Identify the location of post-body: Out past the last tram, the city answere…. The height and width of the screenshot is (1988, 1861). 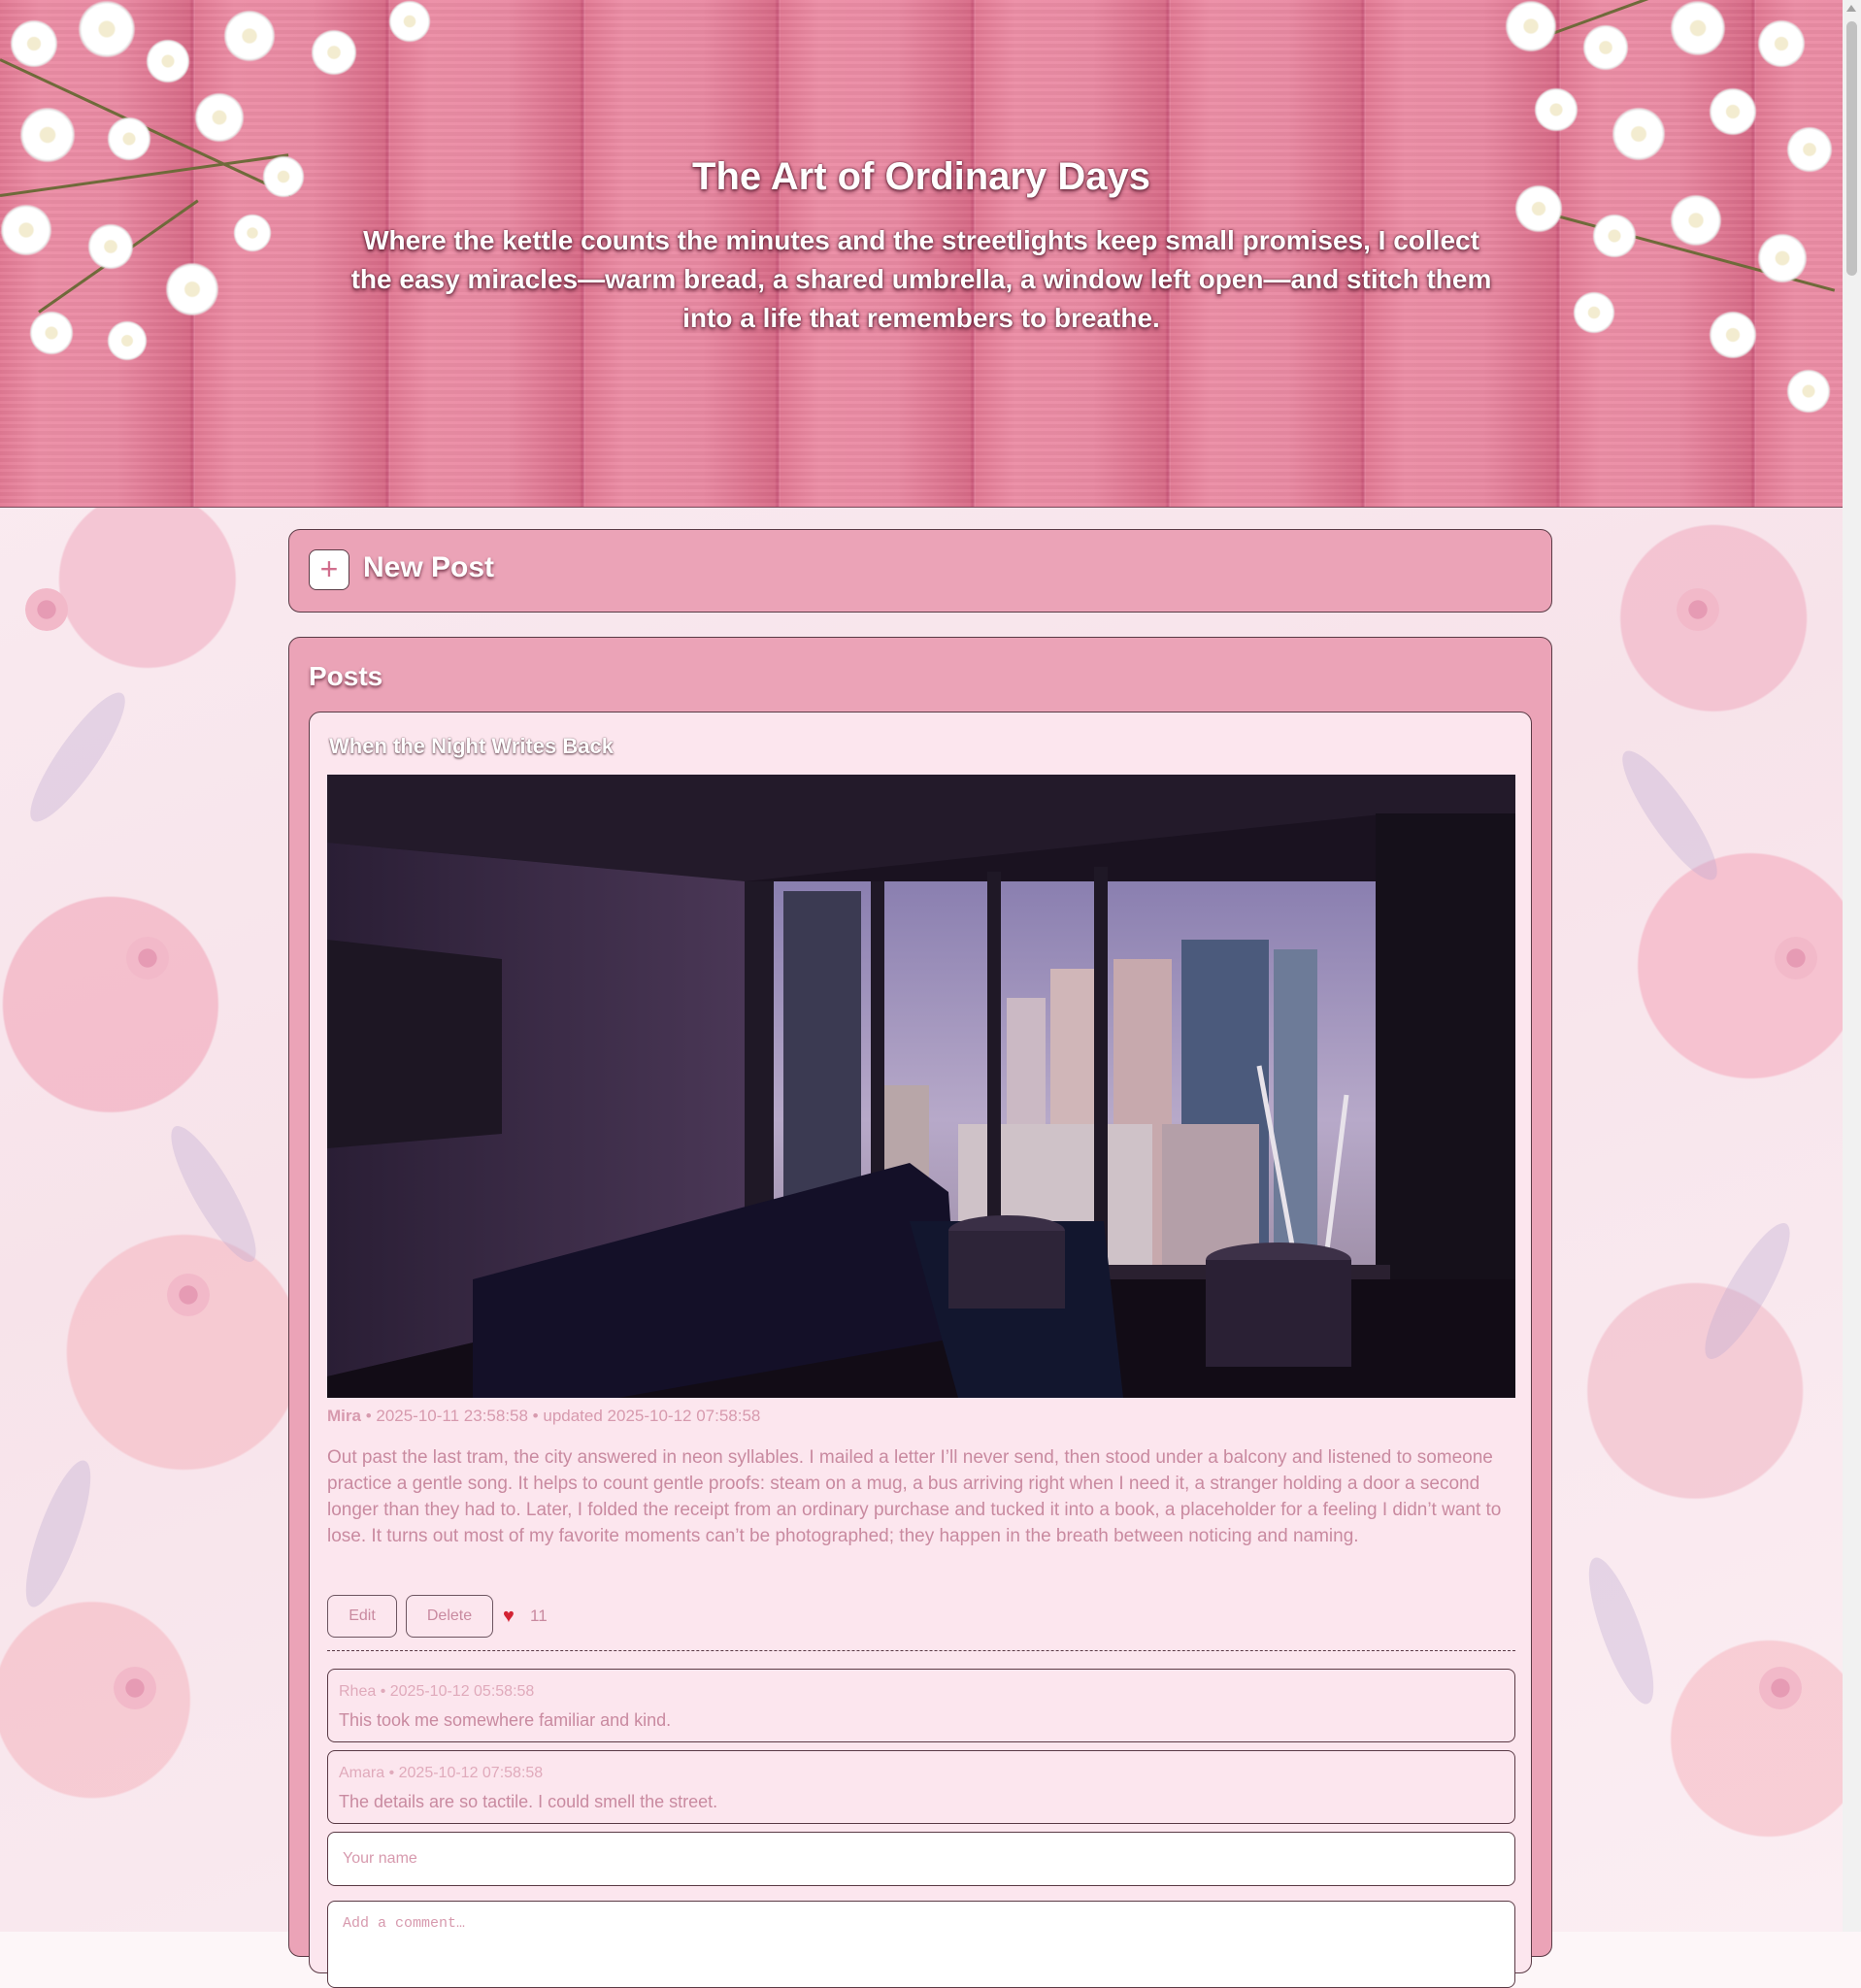
(914, 1497).